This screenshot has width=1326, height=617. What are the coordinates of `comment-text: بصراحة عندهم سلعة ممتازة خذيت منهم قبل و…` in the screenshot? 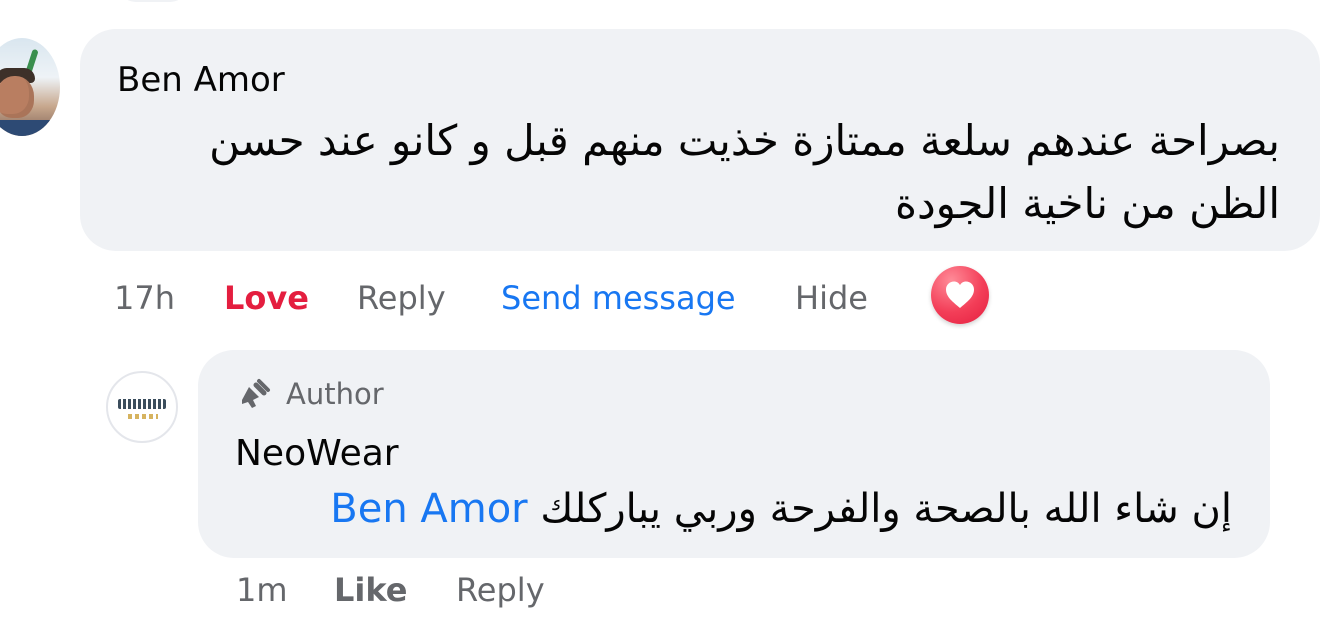 It's located at (744, 172).